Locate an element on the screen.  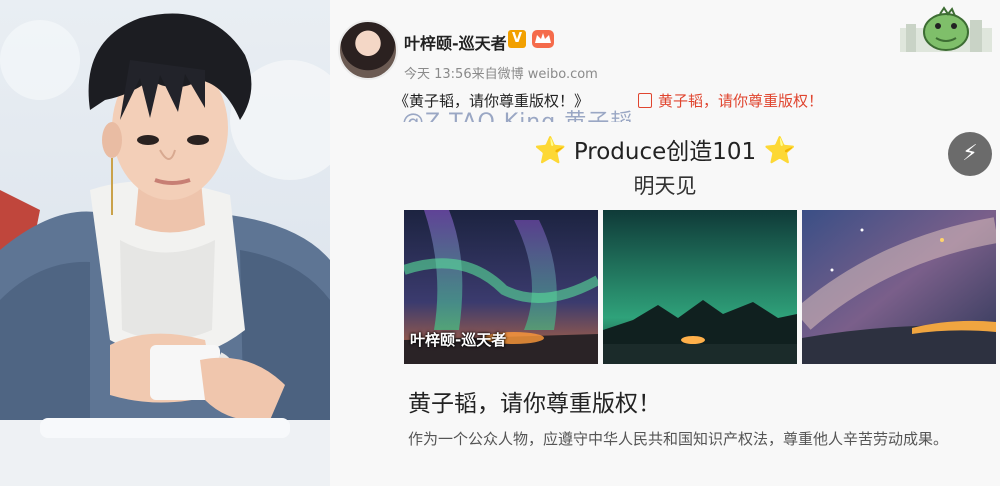
avatar is located at coordinates (368, 50).